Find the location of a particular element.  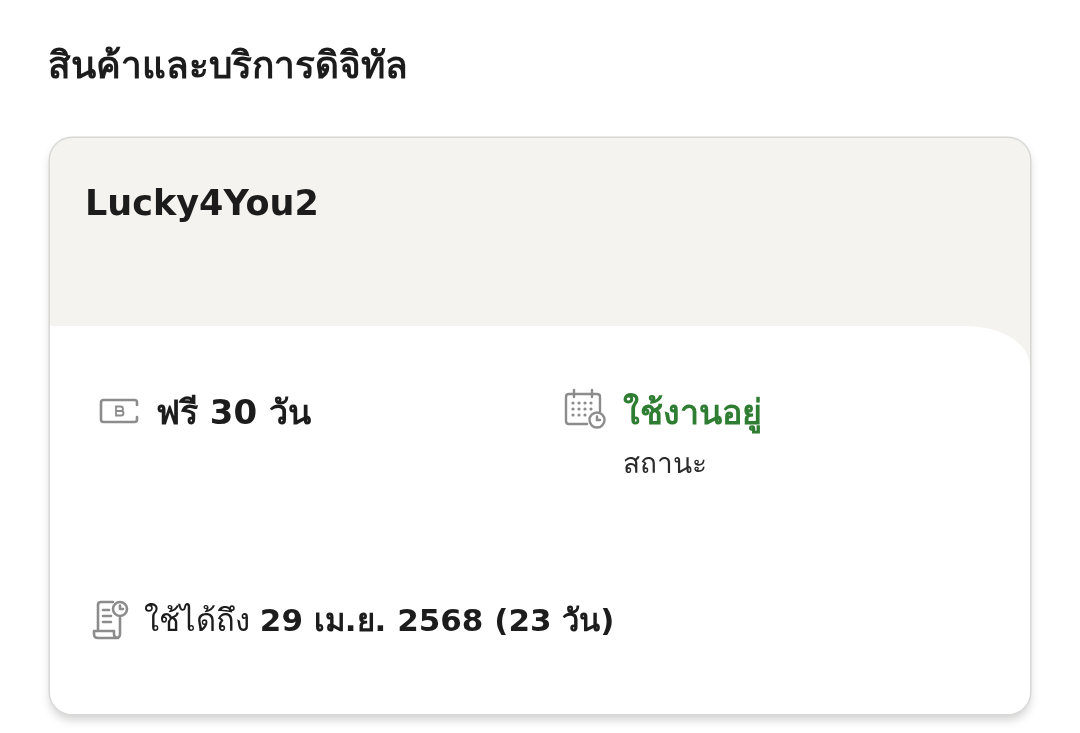

price-text: ฟรี 30 วัน is located at coordinates (233, 412).